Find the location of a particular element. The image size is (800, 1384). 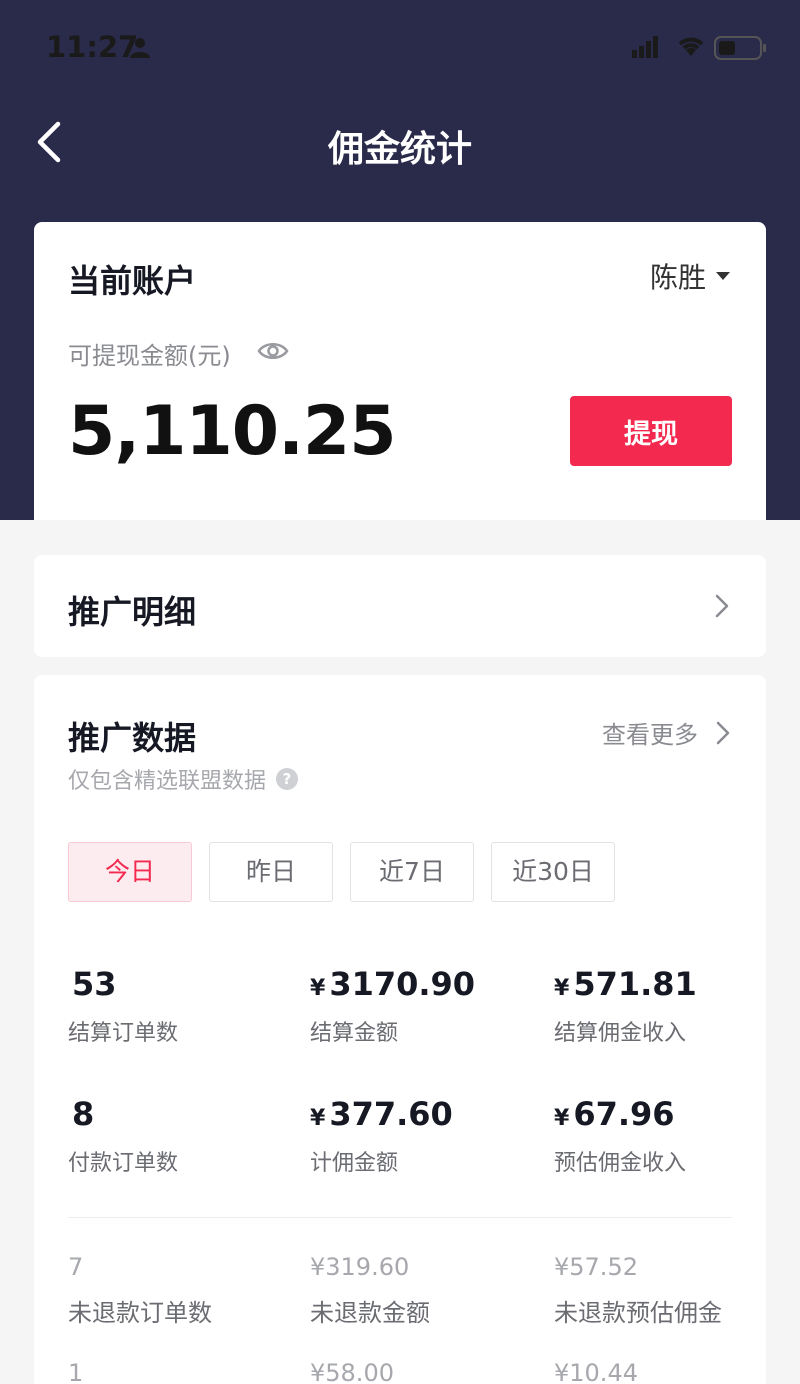

stat-unrefunded-commission: ¥57.52 未退款预估佣金 is located at coordinates (638, 1290).